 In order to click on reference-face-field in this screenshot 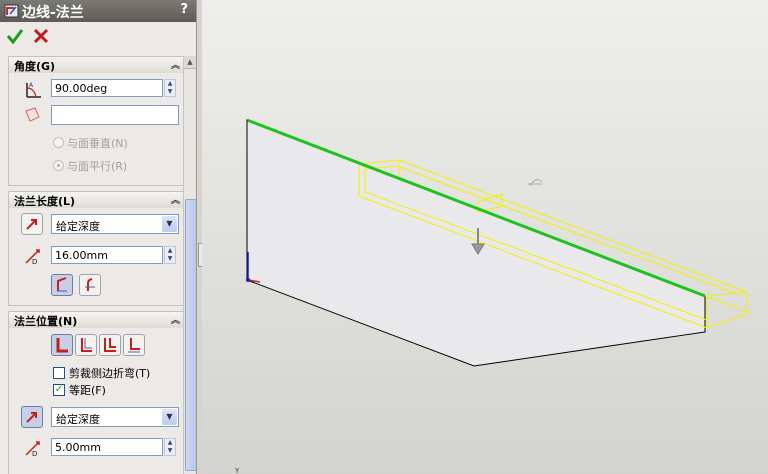, I will do `click(115, 115)`.